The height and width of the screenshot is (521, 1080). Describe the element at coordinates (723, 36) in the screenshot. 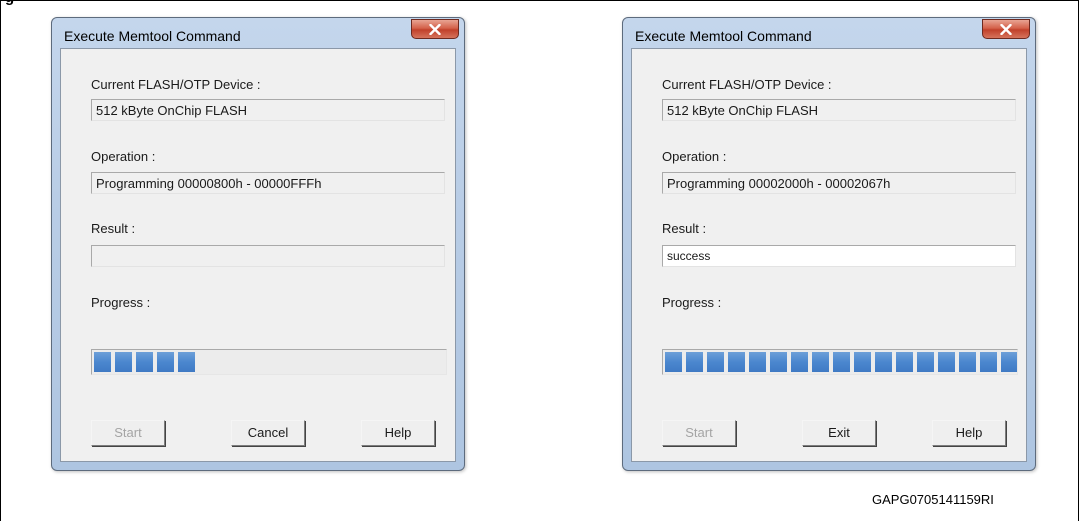

I see `right-dialog-title: Execute Memtool Command` at that location.